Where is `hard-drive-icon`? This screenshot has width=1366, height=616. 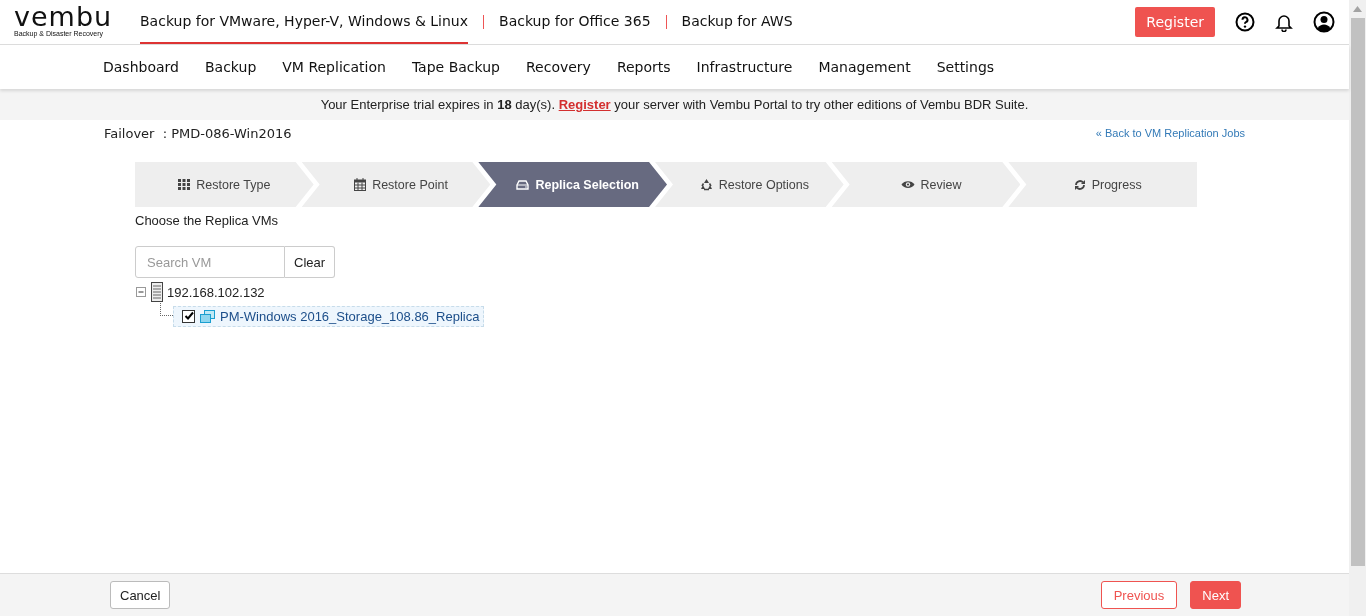 hard-drive-icon is located at coordinates (523, 184).